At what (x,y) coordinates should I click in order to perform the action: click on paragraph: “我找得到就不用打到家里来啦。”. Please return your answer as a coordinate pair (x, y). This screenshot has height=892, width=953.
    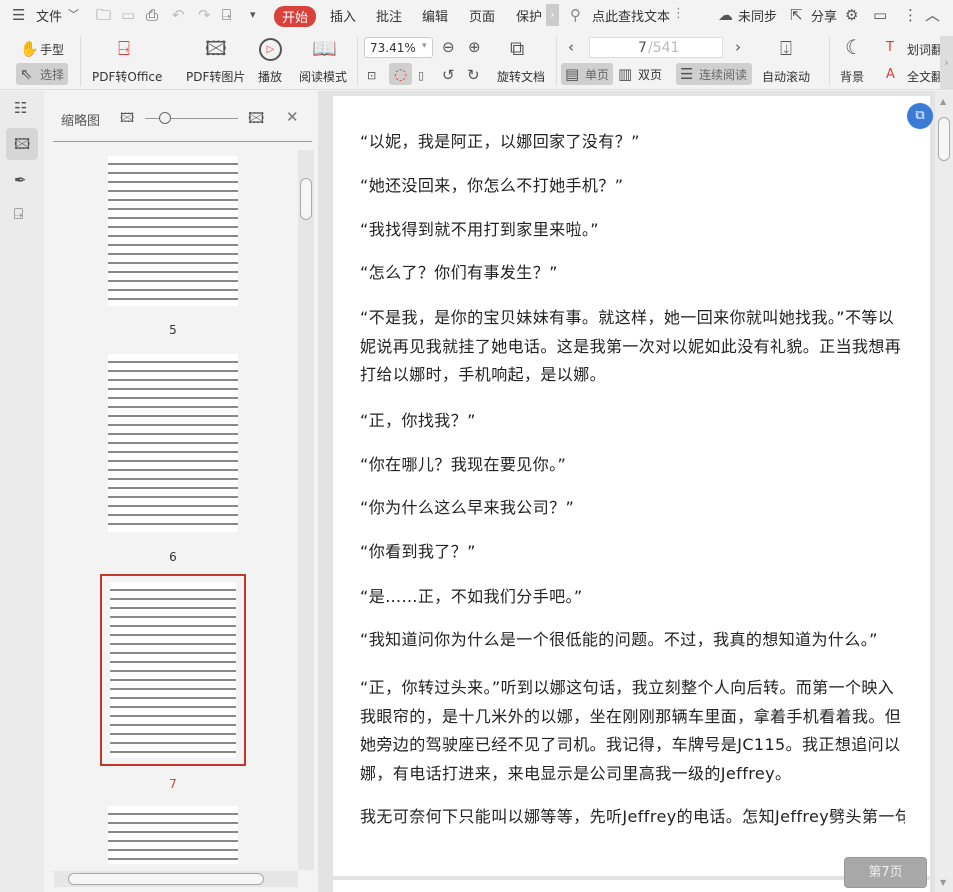
    Looking at the image, I should click on (479, 229).